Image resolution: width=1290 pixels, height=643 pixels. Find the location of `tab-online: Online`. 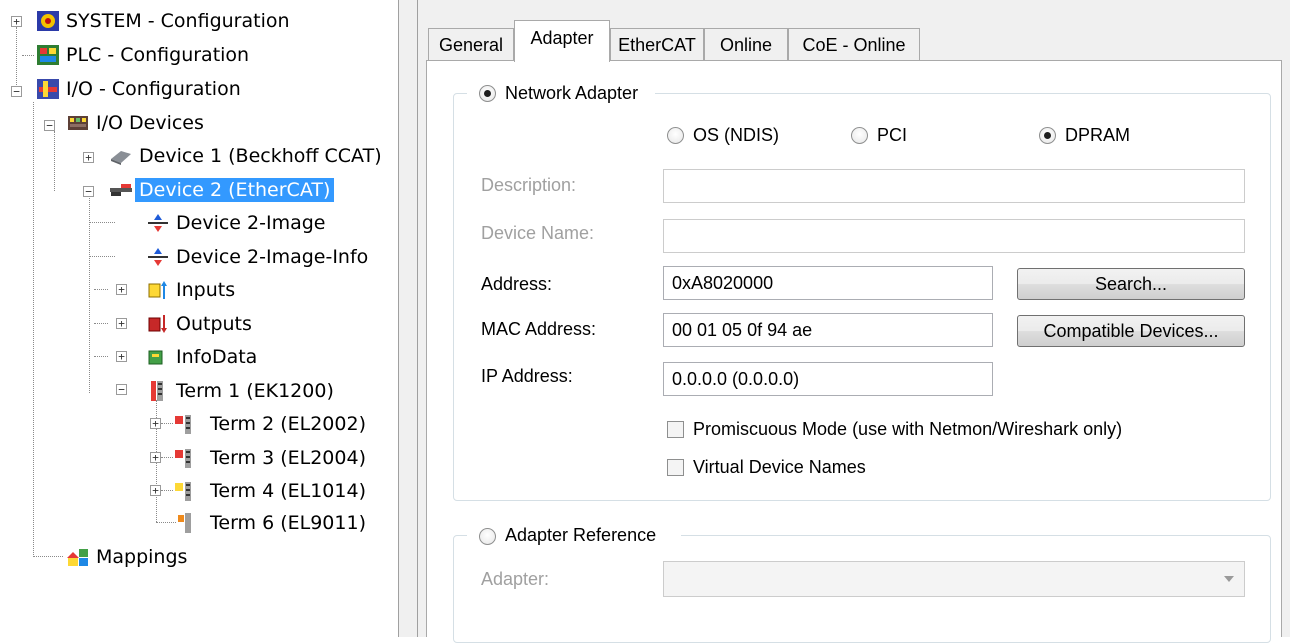

tab-online: Online is located at coordinates (746, 44).